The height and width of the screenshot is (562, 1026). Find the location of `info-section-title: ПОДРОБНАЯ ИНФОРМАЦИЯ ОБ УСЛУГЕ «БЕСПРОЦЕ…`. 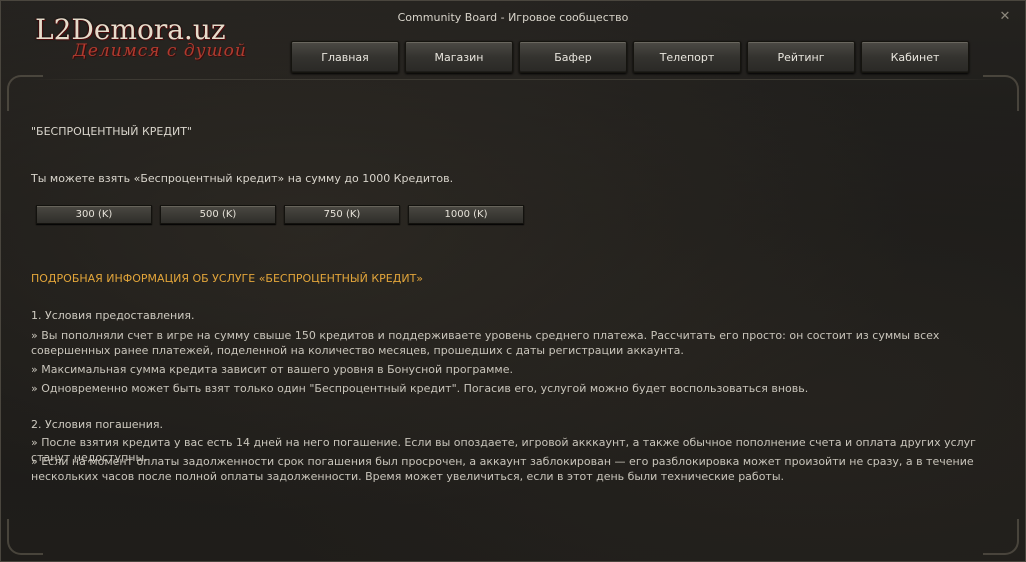

info-section-title: ПОДРОБНАЯ ИНФОРМАЦИЯ ОБ УСЛУГЕ «БЕСПРОЦЕ… is located at coordinates (227, 278).